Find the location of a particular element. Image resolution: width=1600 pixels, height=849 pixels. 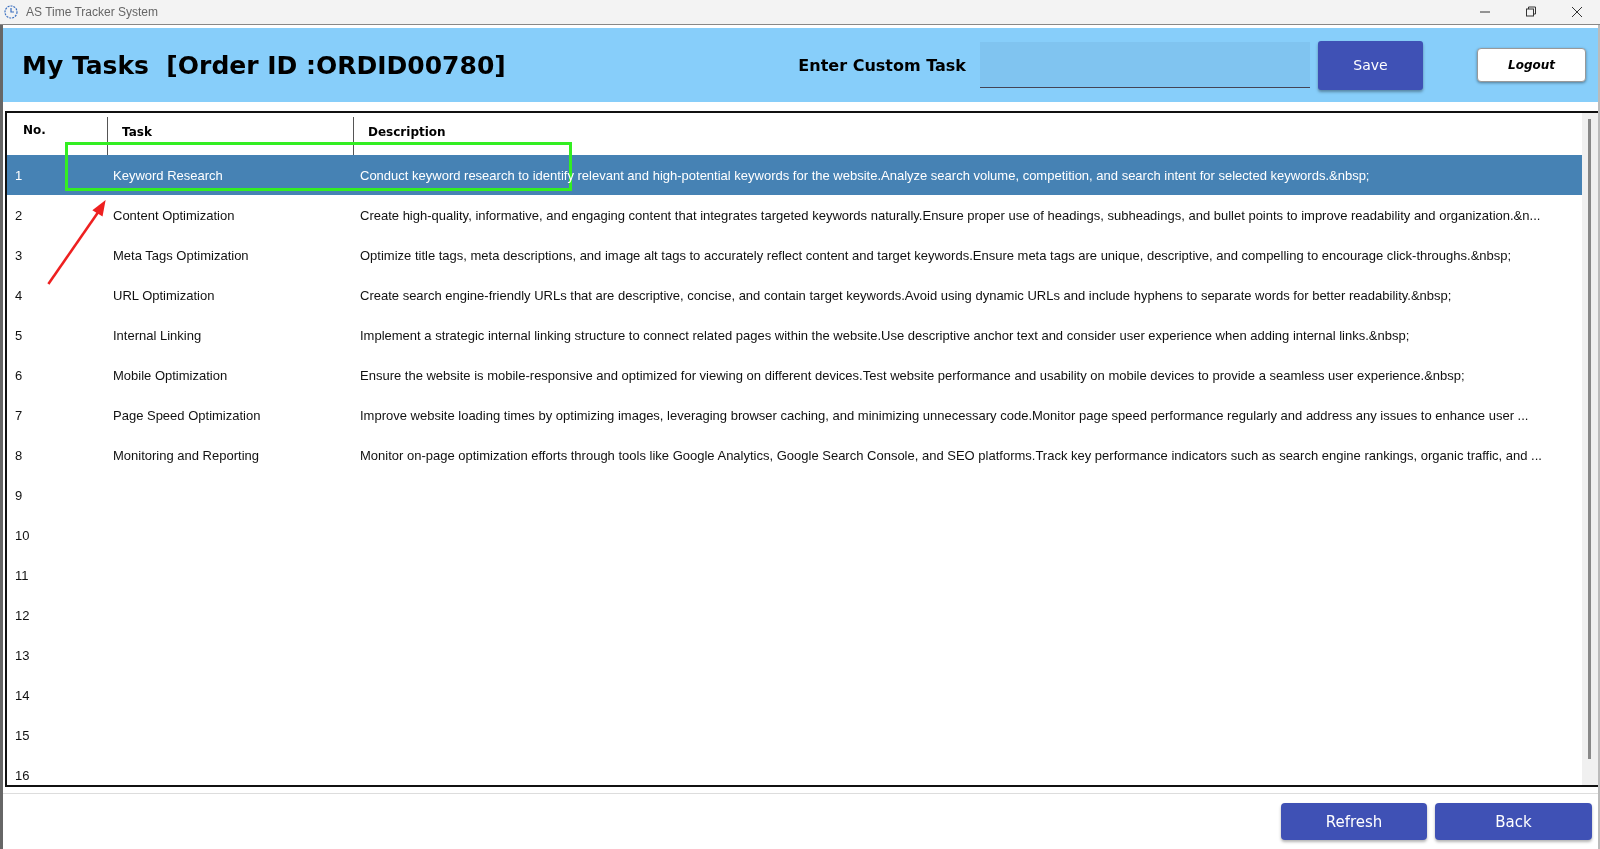

table-cell: 13 is located at coordinates (22, 655).